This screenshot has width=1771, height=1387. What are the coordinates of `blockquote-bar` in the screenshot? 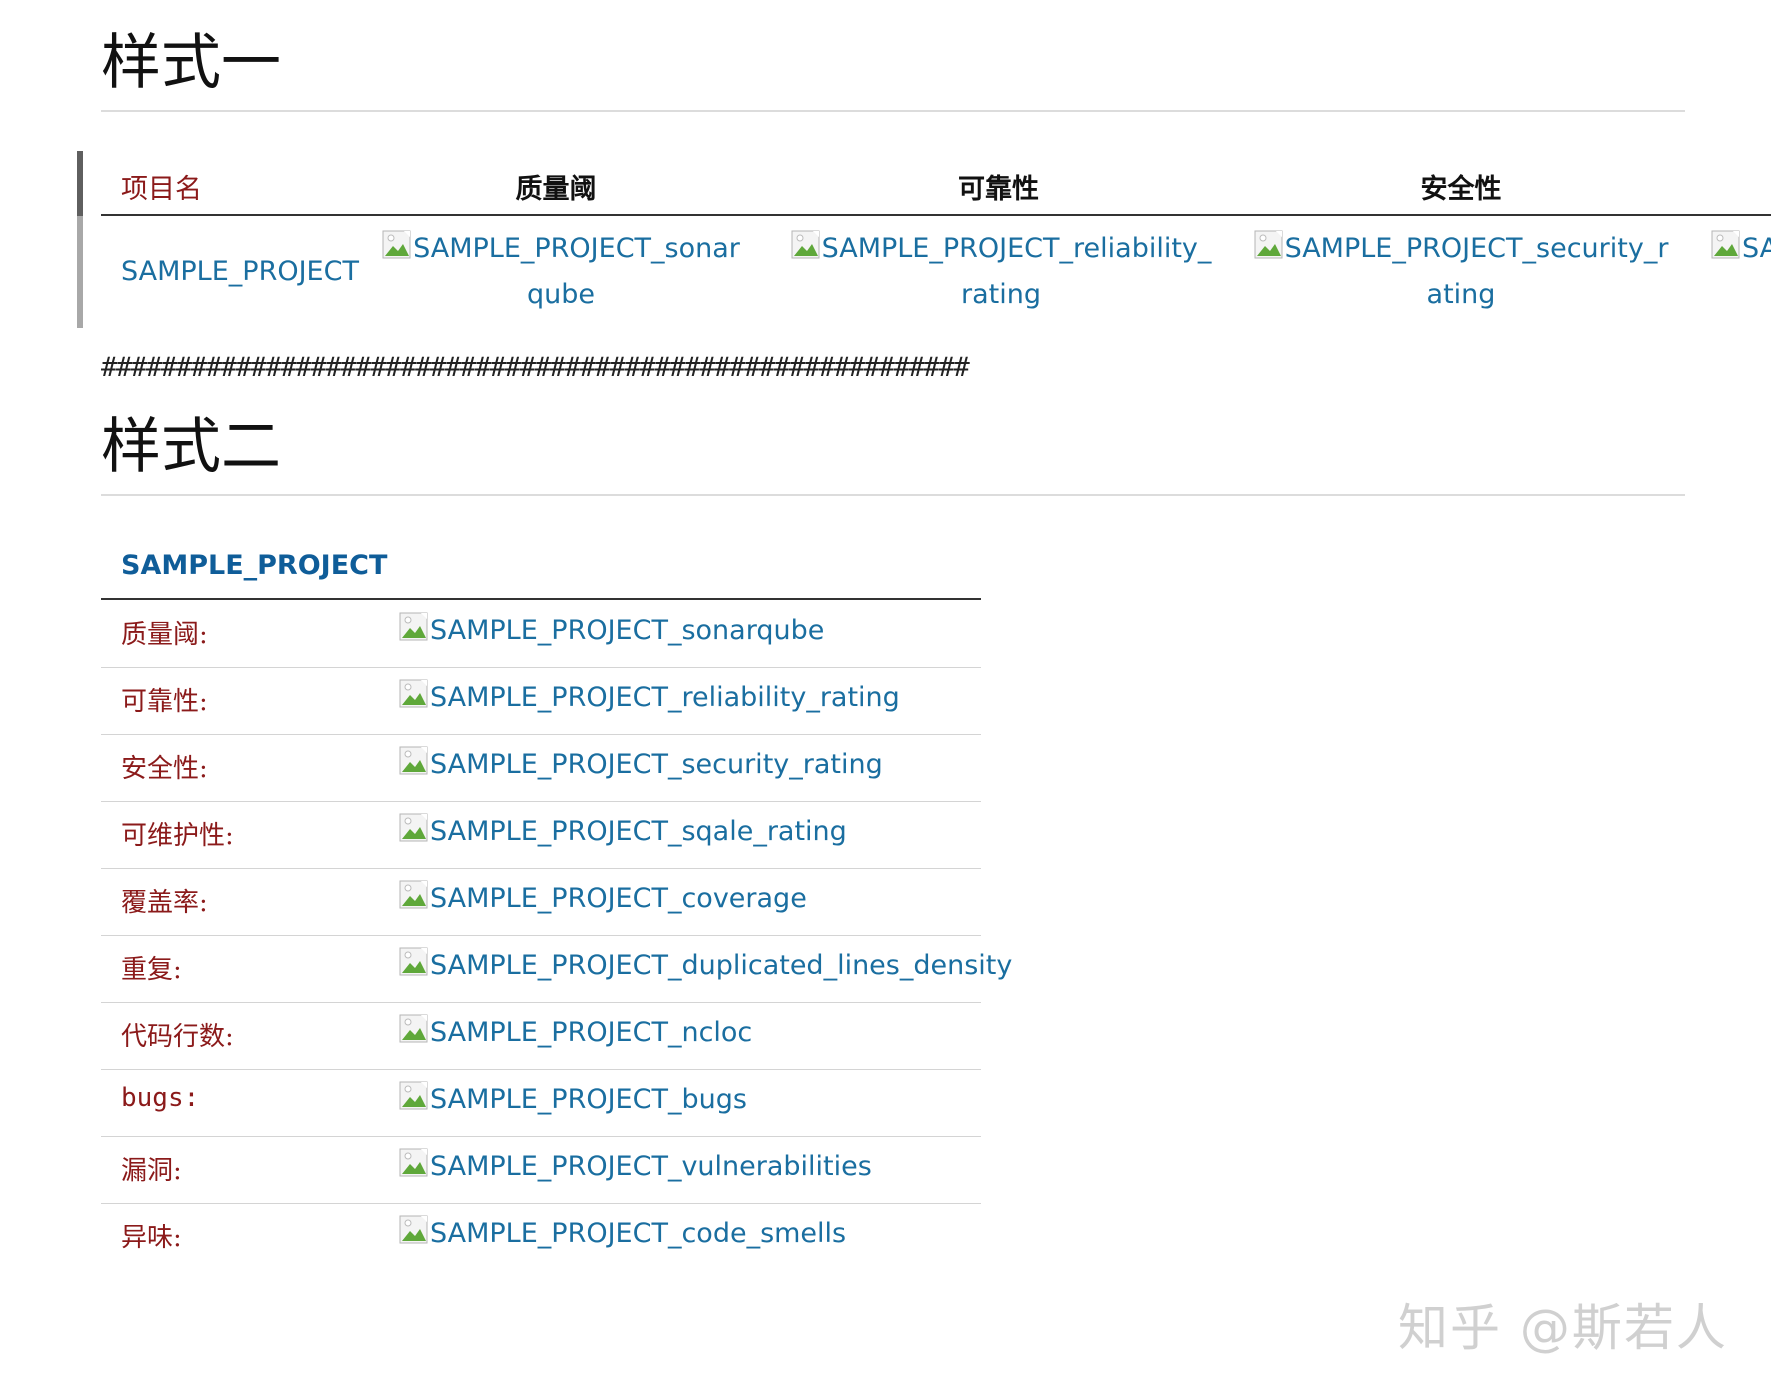 It's located at (80, 239).